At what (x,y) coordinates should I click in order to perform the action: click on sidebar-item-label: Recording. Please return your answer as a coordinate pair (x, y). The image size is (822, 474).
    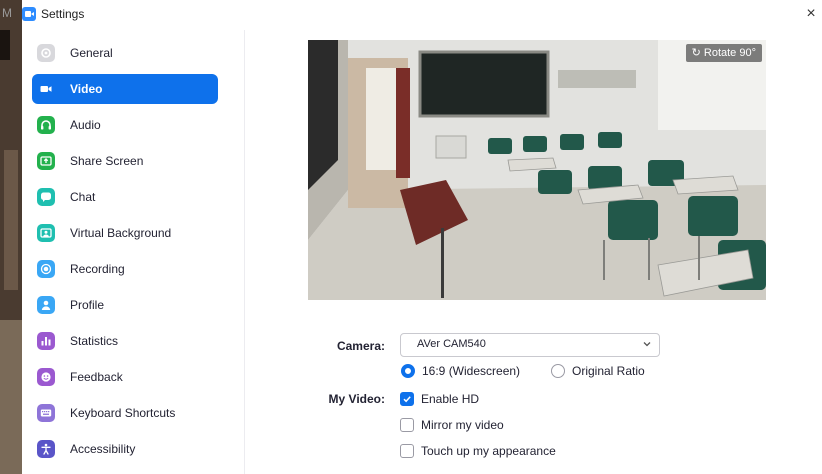
    Looking at the image, I should click on (97, 269).